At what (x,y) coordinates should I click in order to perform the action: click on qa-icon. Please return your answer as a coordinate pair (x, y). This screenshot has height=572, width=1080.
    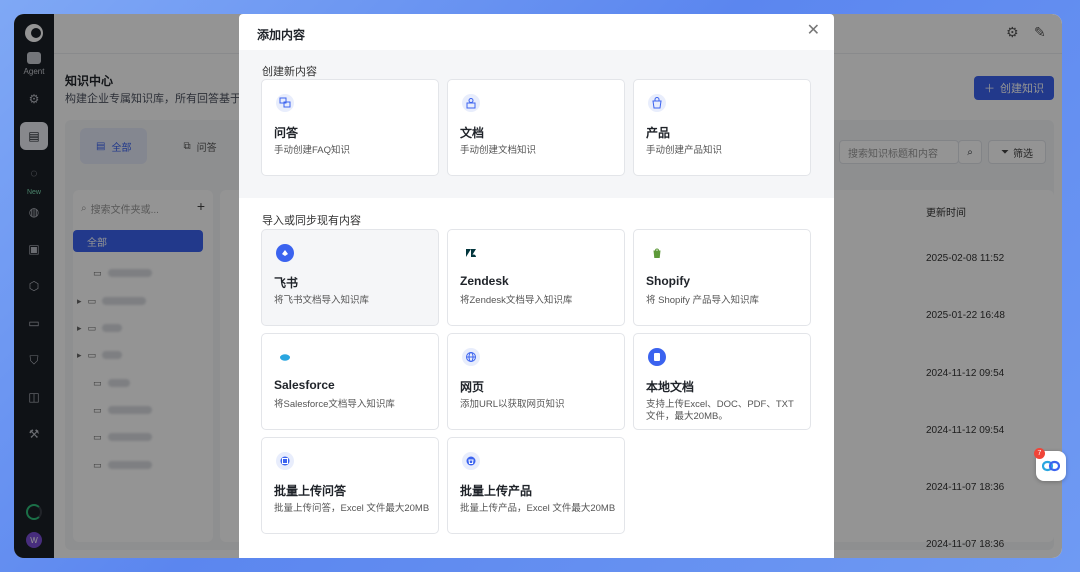
    Looking at the image, I should click on (285, 103).